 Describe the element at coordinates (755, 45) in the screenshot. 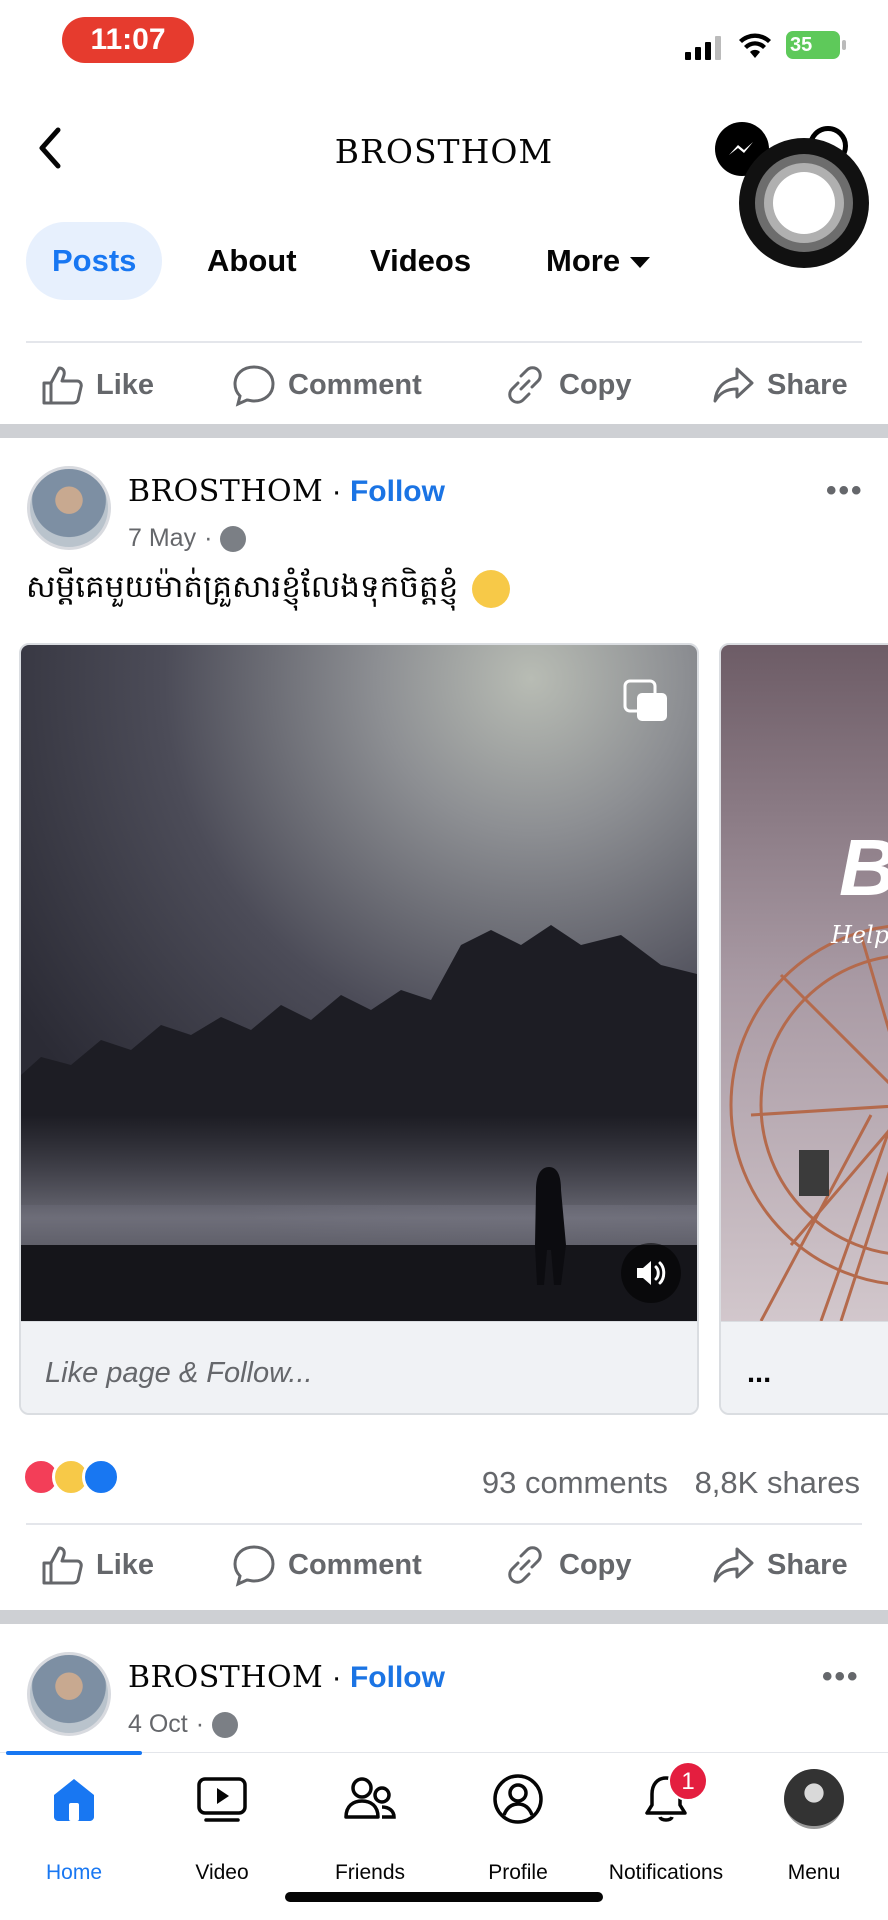

I see `wifi-icon` at that location.